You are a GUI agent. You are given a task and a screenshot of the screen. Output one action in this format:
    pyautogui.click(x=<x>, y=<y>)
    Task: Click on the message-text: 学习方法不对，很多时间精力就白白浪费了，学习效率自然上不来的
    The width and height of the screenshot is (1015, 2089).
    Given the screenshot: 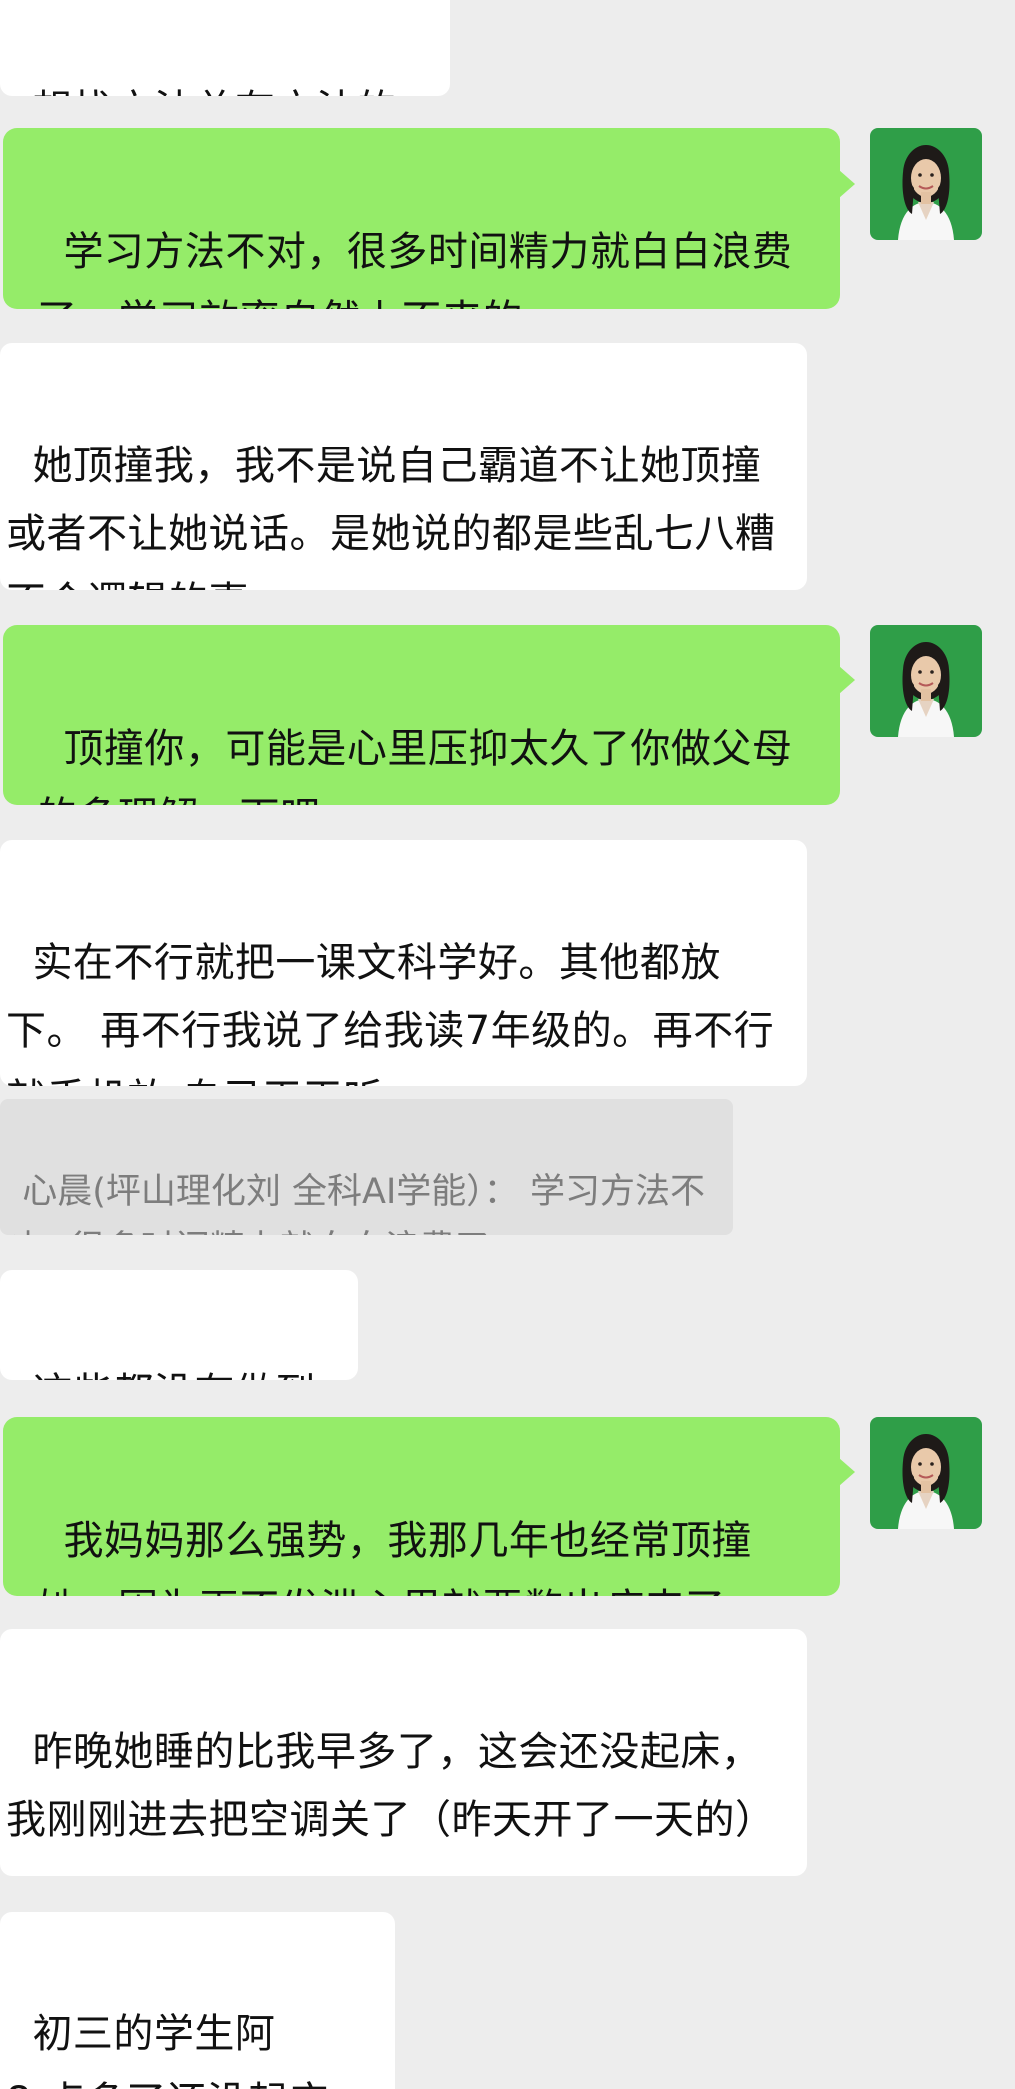 What is the action you would take?
    pyautogui.click(x=415, y=269)
    